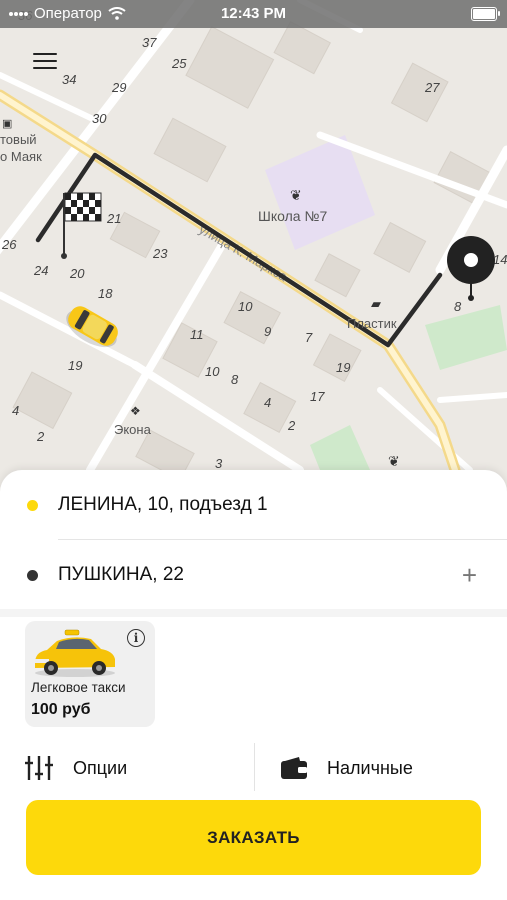 Image resolution: width=507 pixels, height=900 pixels. I want to click on menu-icon, so click(45, 62).